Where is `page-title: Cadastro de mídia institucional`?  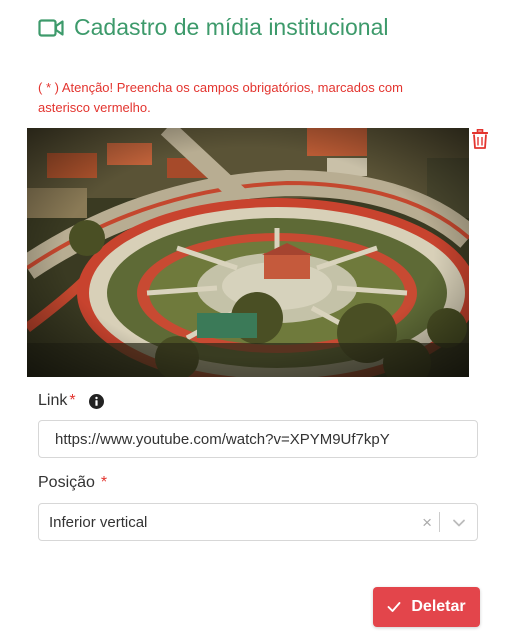 page-title: Cadastro de mídia institucional is located at coordinates (231, 27).